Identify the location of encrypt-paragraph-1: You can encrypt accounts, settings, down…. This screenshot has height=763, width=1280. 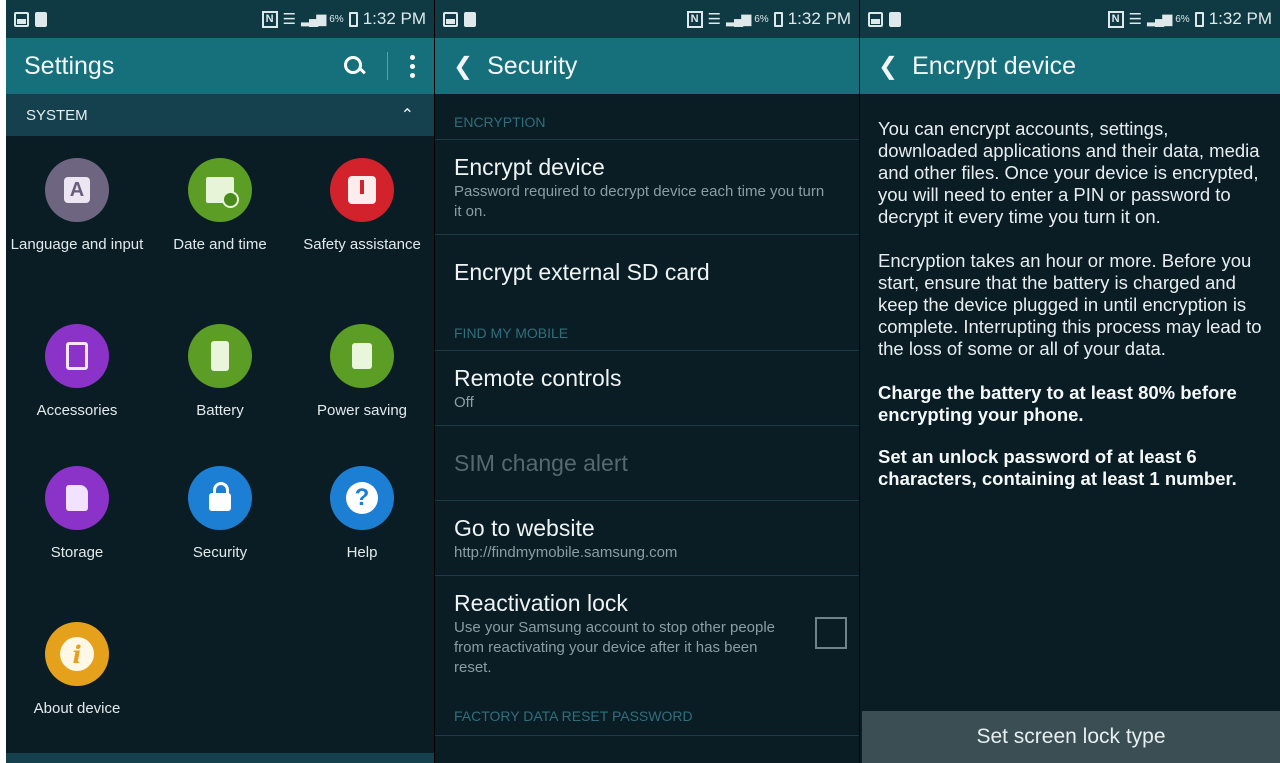
(1069, 172).